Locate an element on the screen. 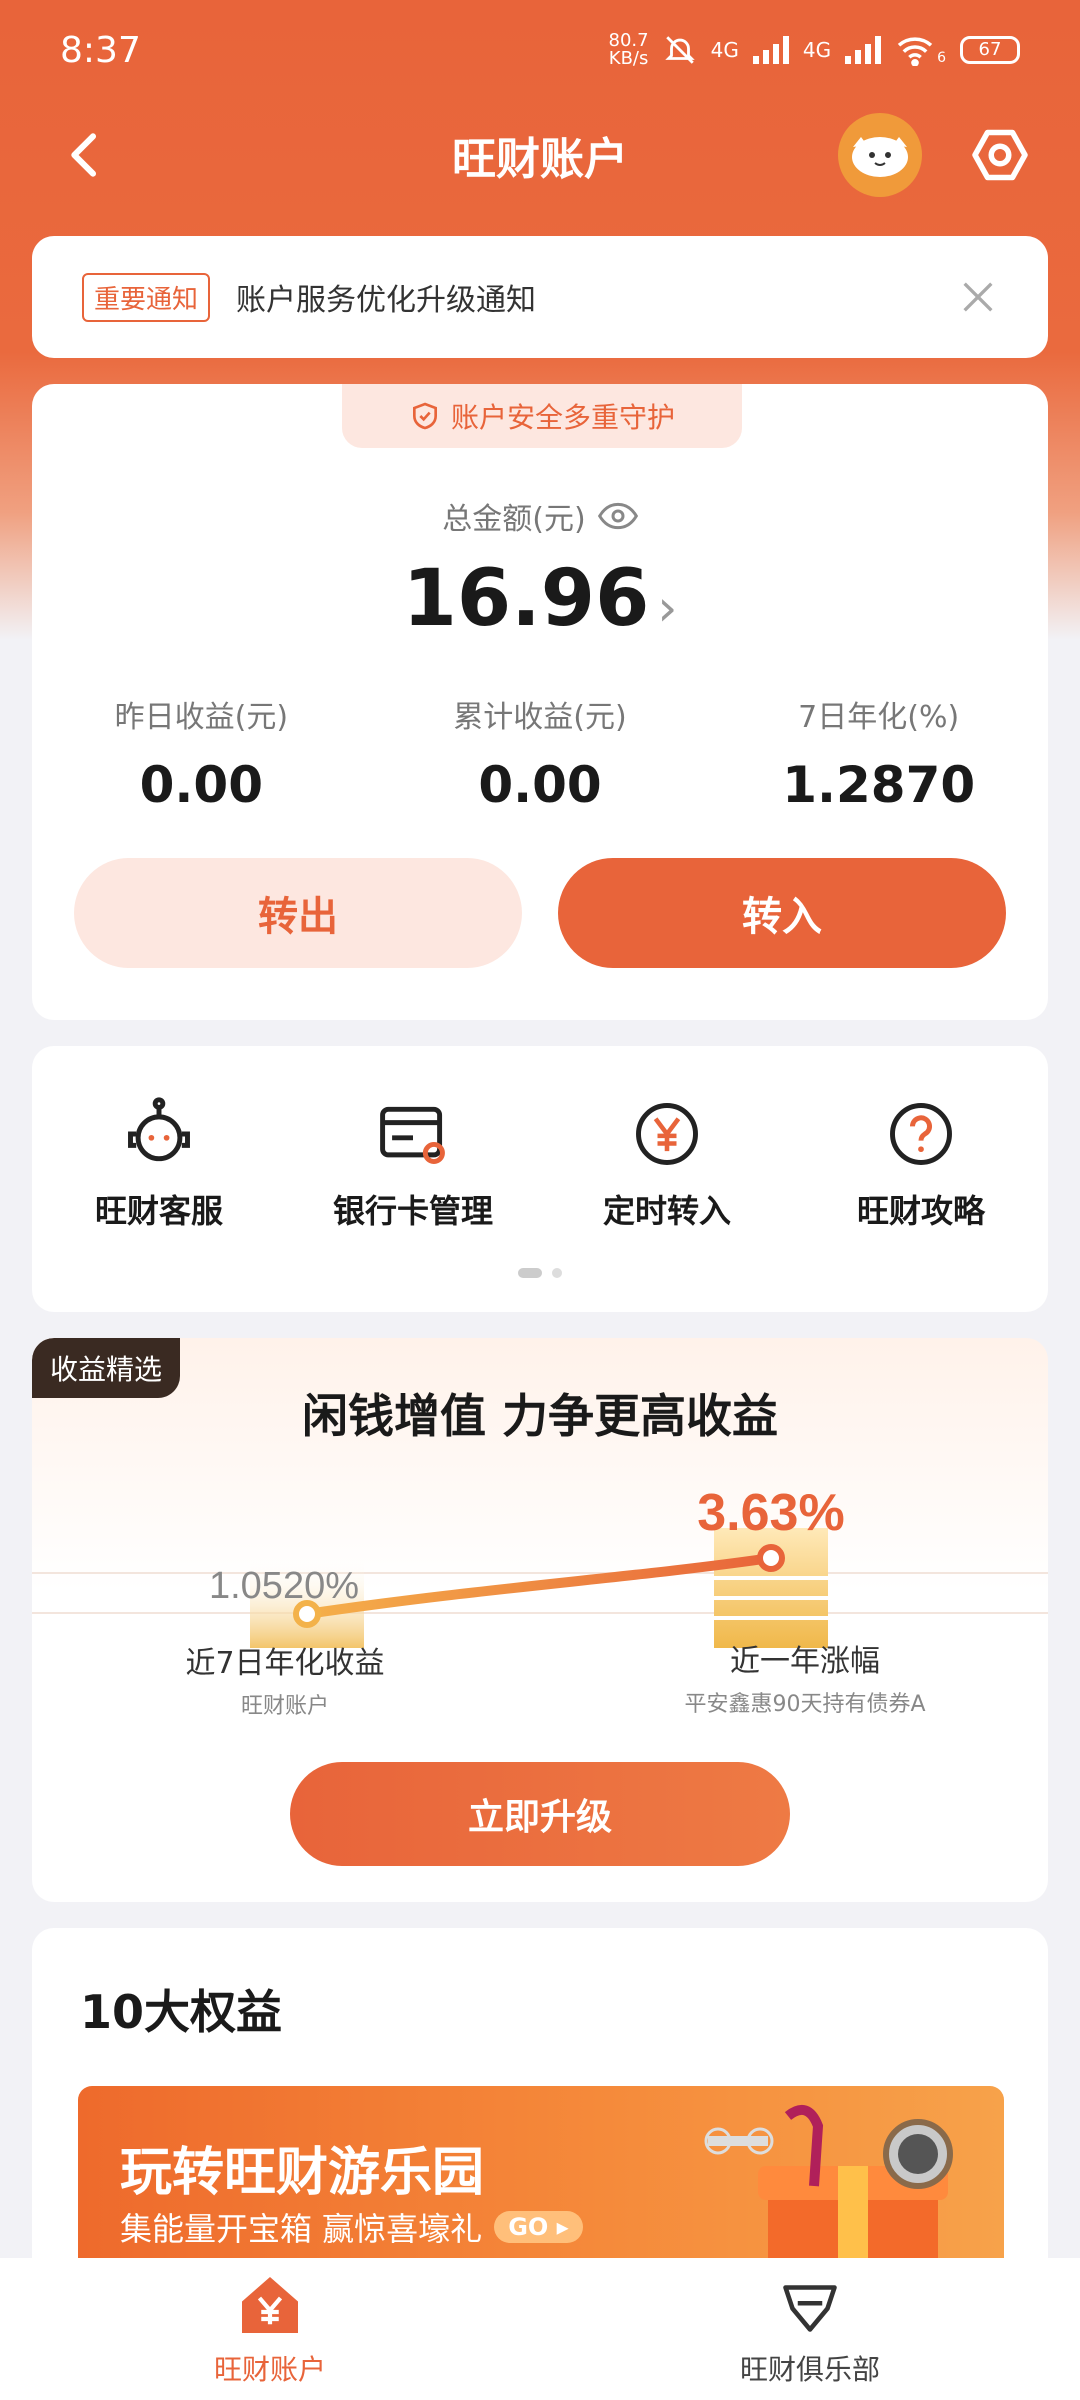 The height and width of the screenshot is (2400, 1080). question-icon is located at coordinates (921, 1134).